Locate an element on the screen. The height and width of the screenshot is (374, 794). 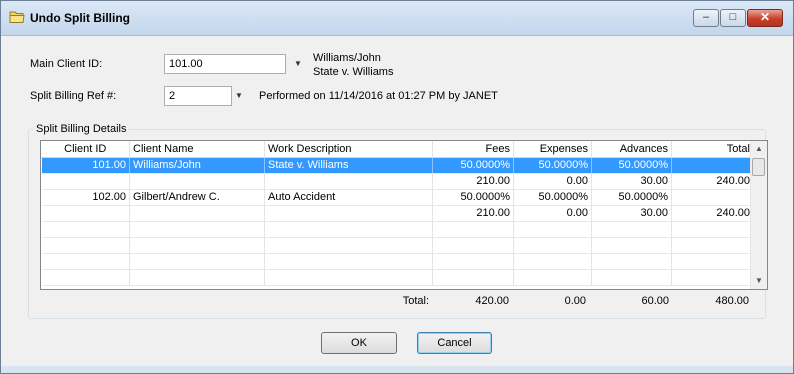
col-fees: Fees is located at coordinates (473, 149).